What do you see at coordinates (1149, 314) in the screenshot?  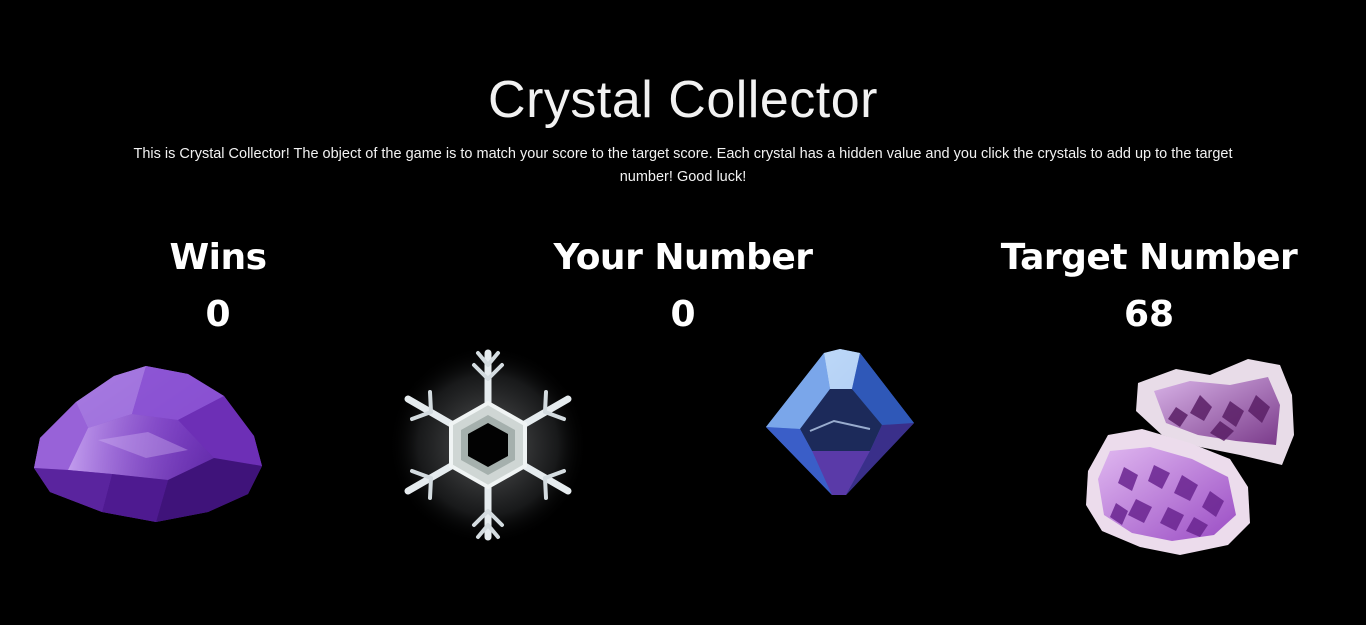 I see `target-number-value: 68` at bounding box center [1149, 314].